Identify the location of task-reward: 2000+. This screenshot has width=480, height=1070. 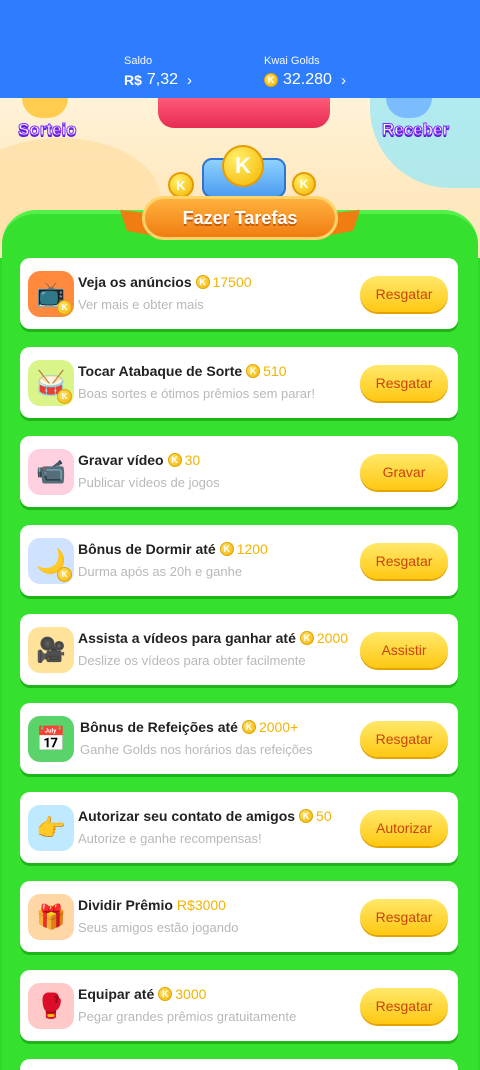
(278, 727).